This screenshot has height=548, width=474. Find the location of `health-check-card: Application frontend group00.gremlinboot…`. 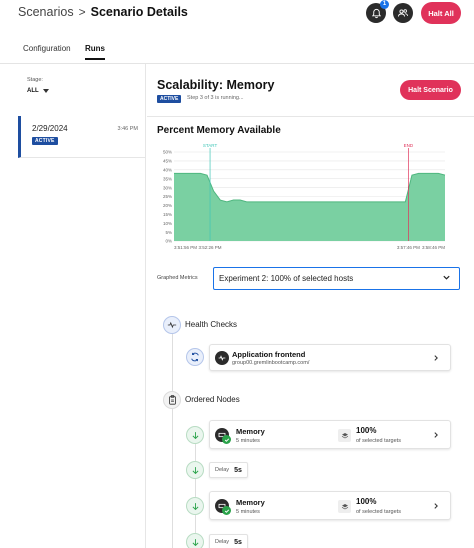

health-check-card: Application frontend group00.gremlinboot… is located at coordinates (330, 357).